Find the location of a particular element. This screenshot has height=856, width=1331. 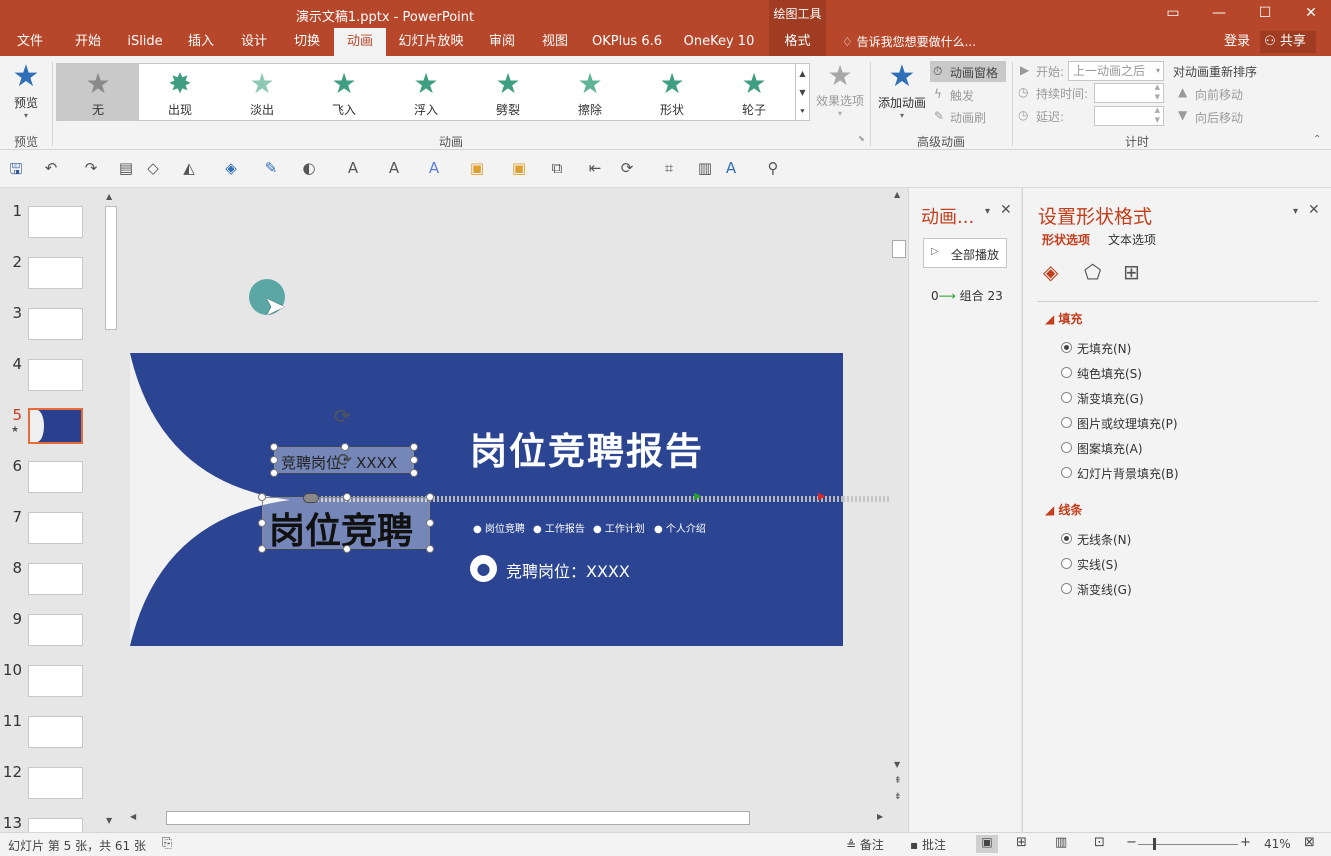

tab-islide: iSlide is located at coordinates (145, 42).